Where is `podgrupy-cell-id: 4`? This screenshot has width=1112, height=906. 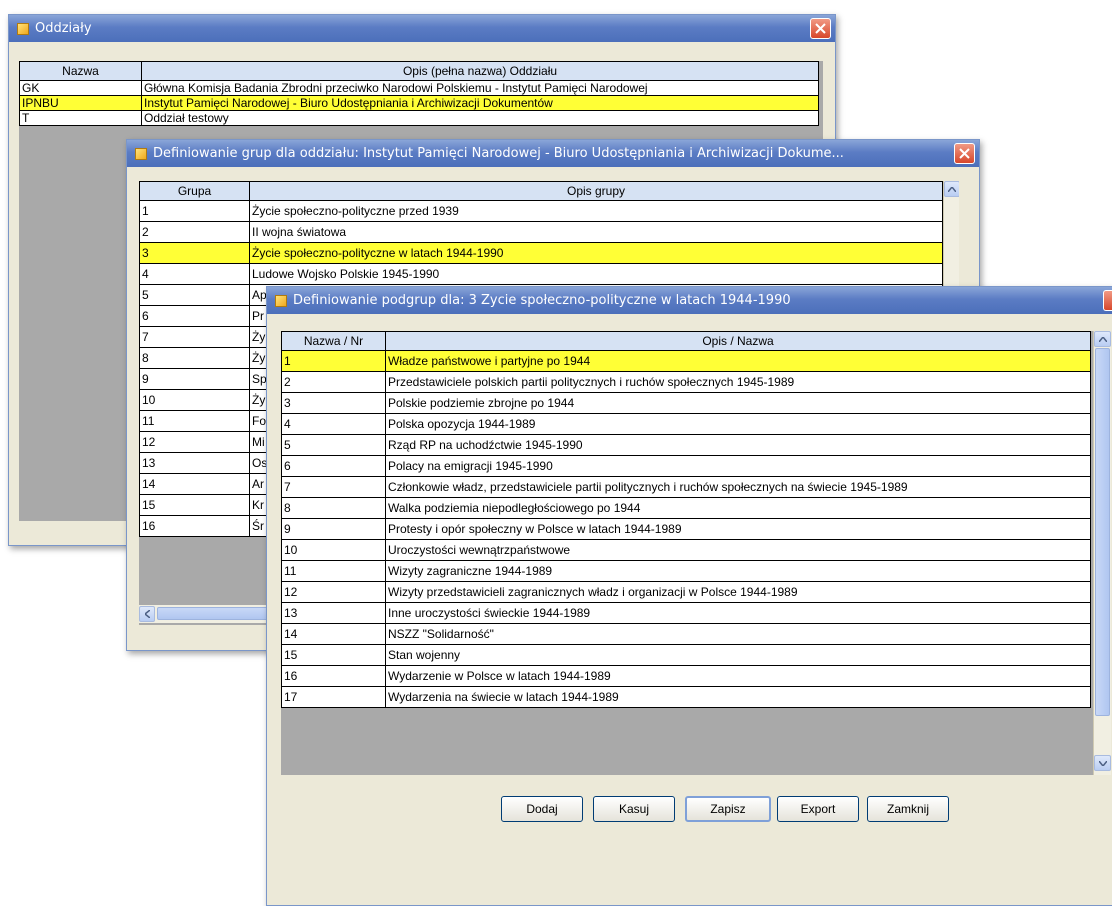
podgrupy-cell-id: 4 is located at coordinates (333, 424).